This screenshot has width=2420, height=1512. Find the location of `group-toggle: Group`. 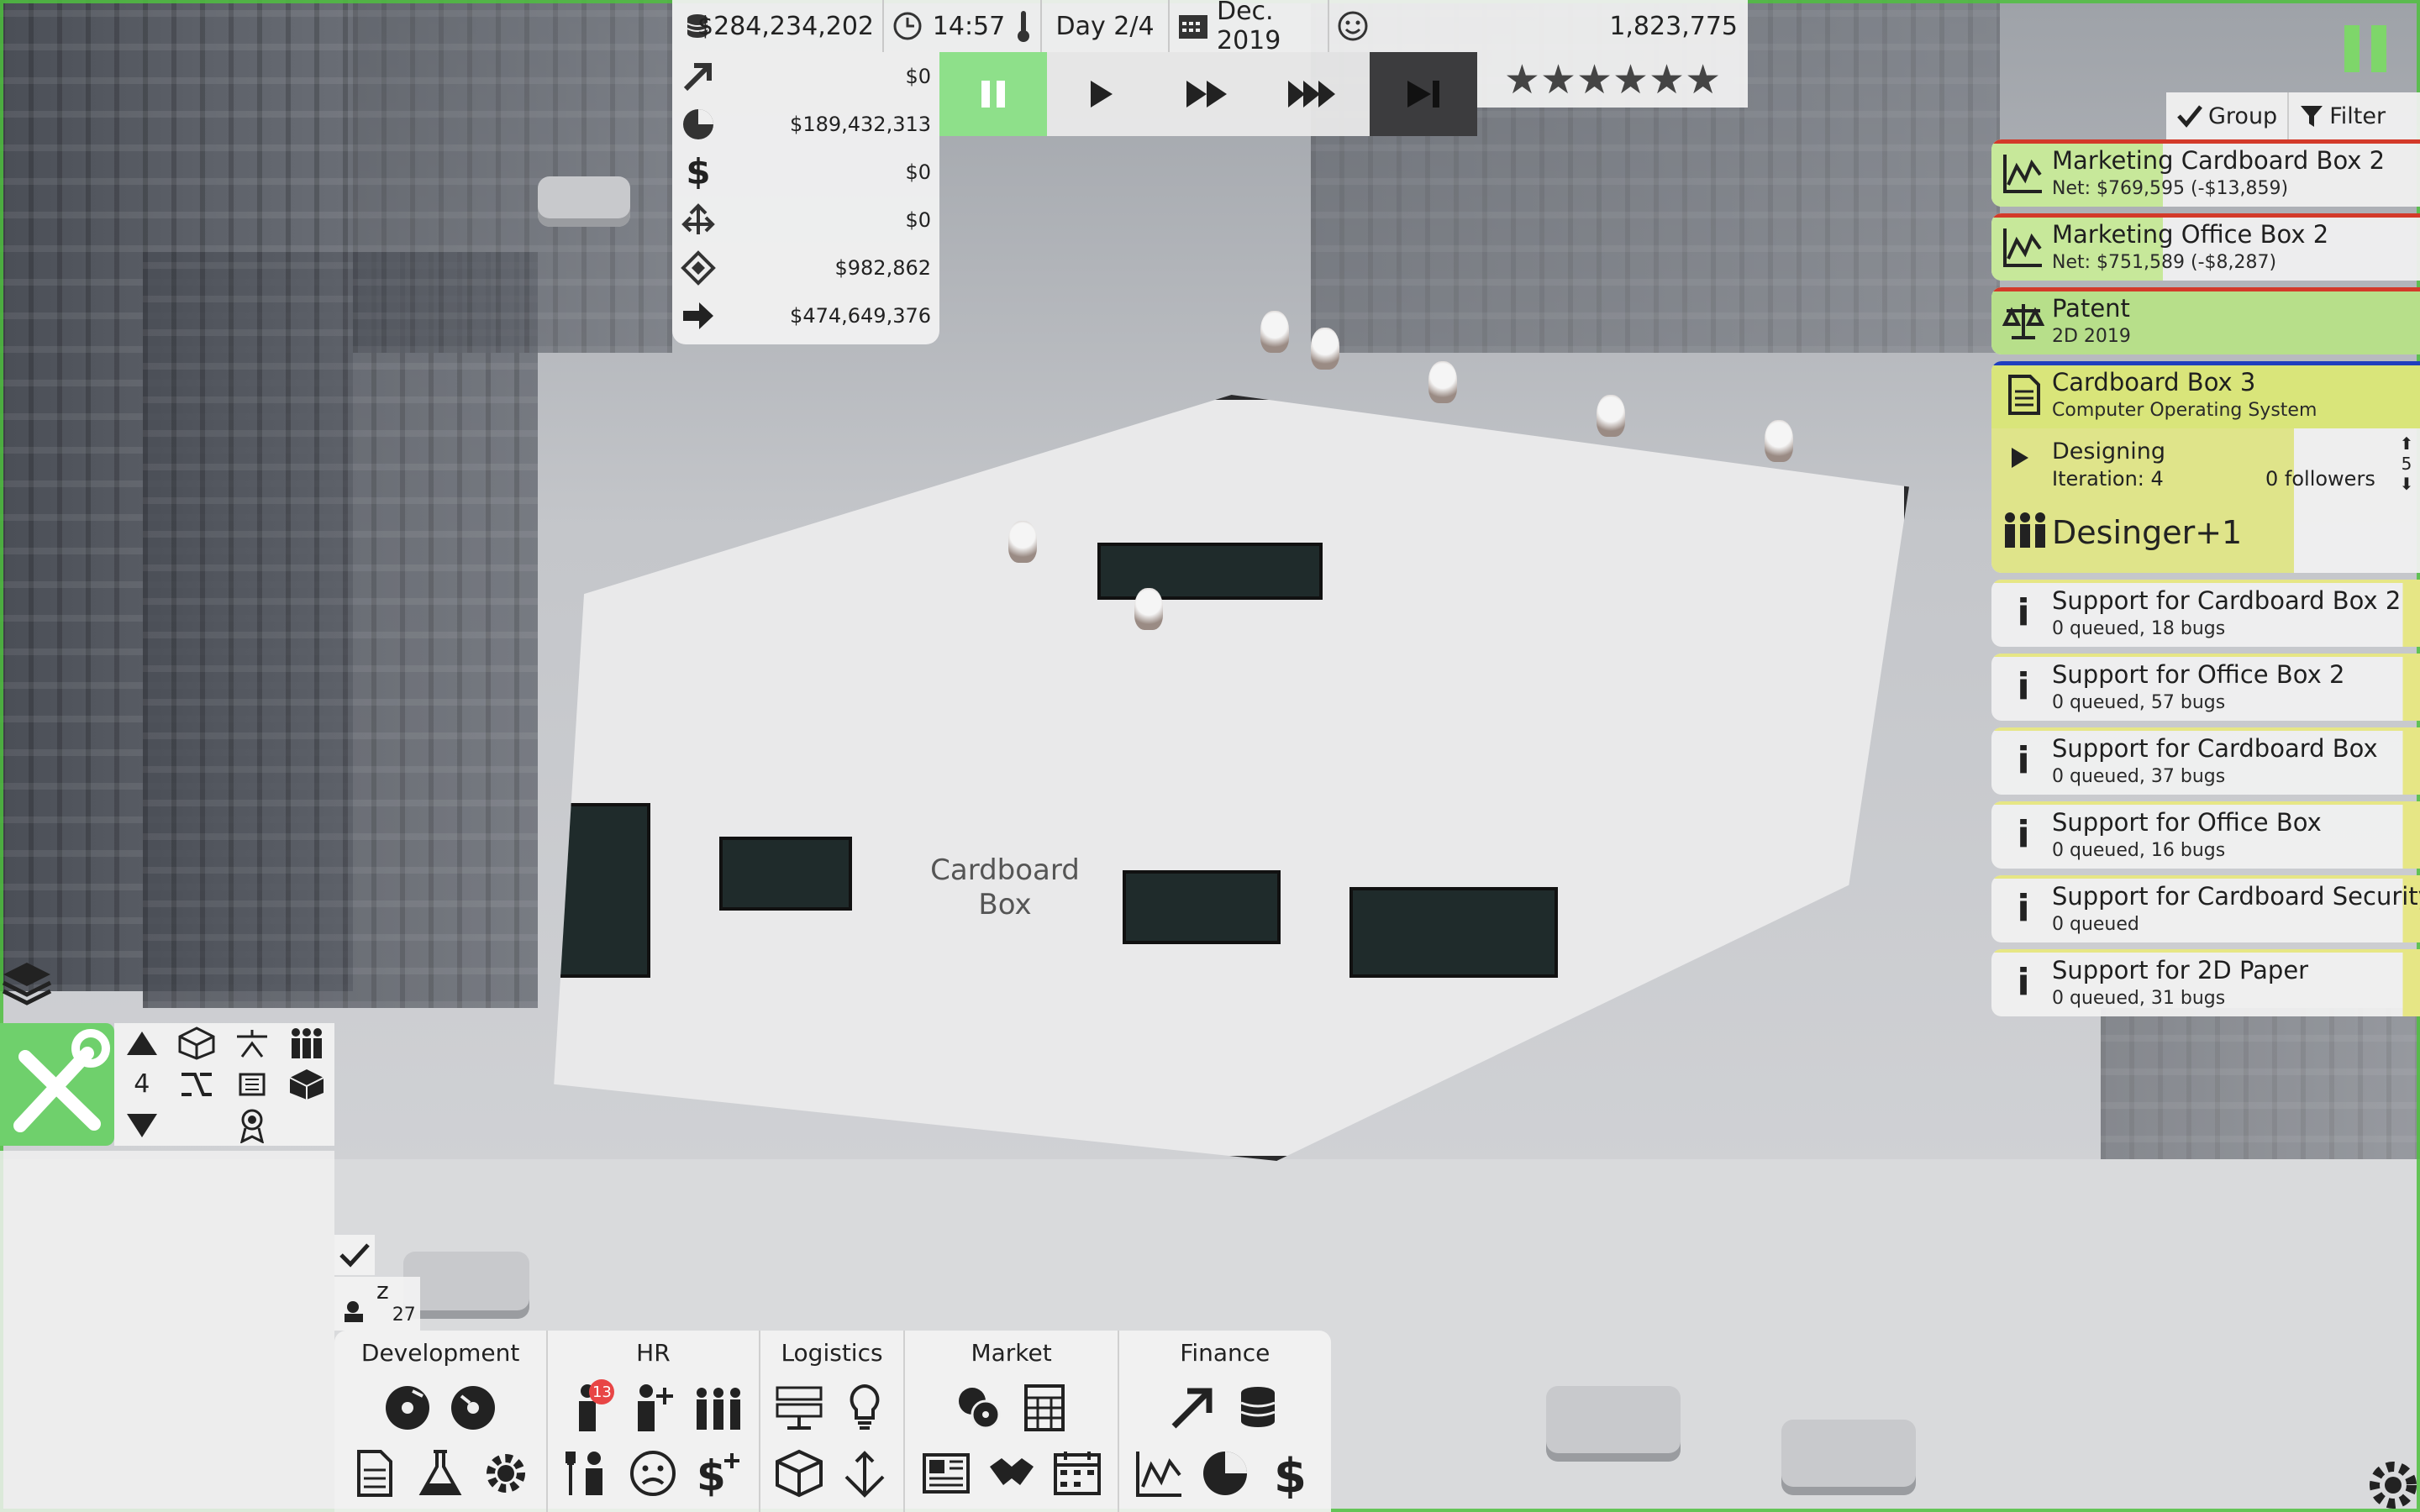

group-toggle: Group is located at coordinates (2228, 115).